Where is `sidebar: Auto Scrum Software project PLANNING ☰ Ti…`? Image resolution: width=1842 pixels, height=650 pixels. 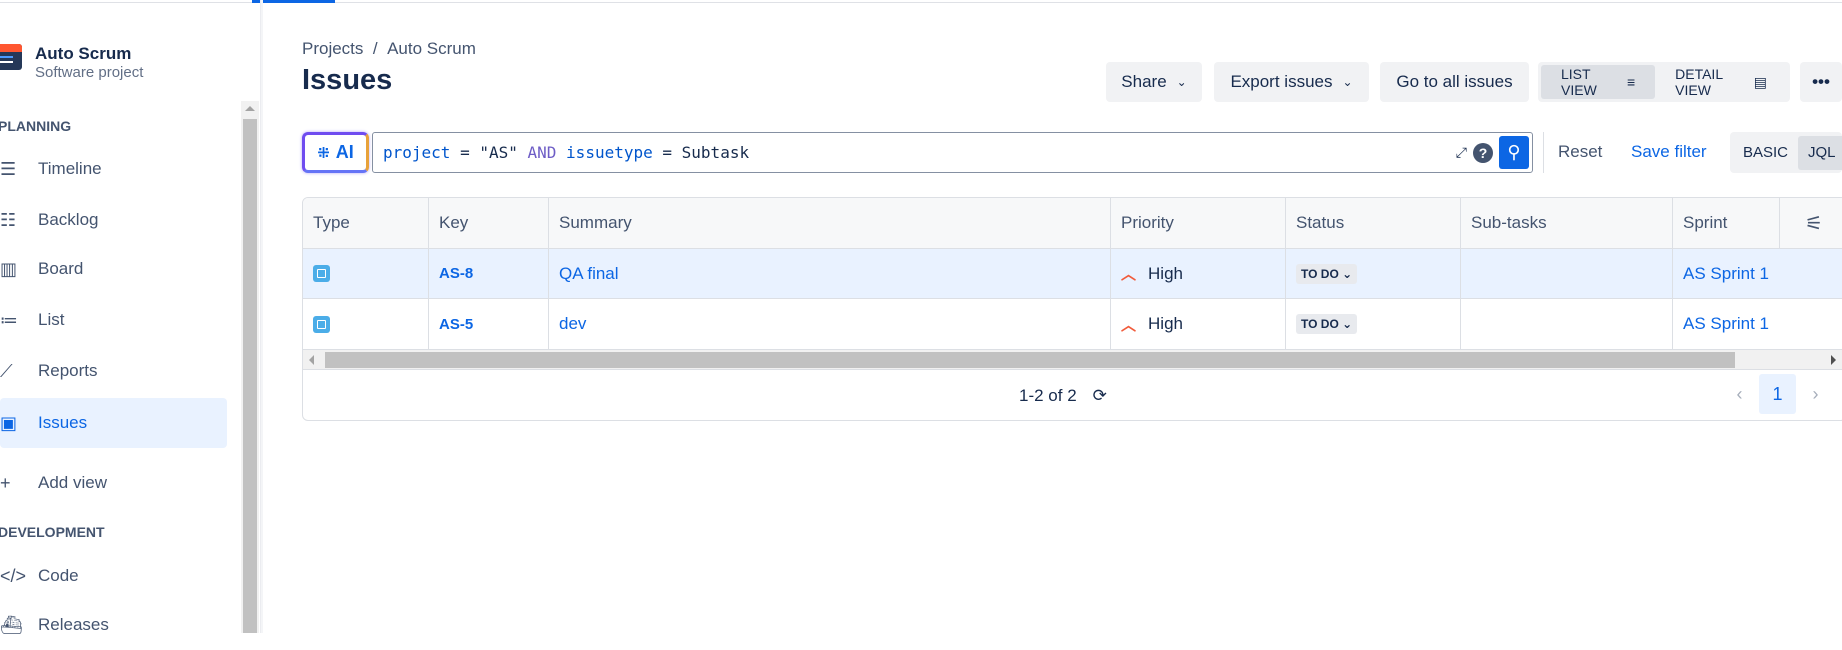 sidebar: Auto Scrum Software project PLANNING ☰ Ti… is located at coordinates (130, 317).